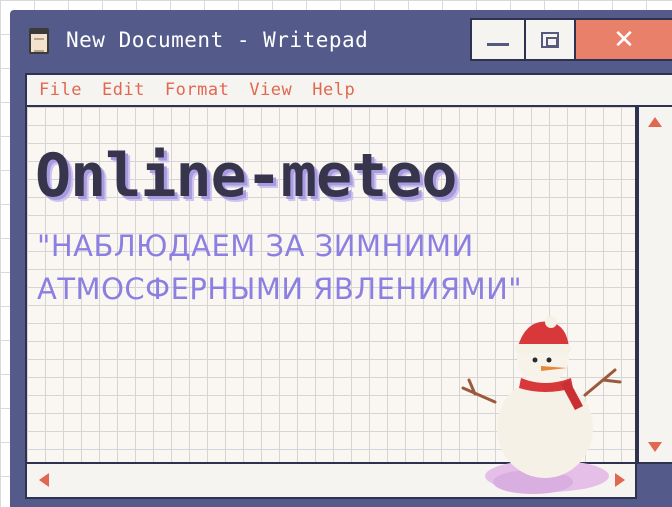 The height and width of the screenshot is (507, 672). I want to click on close-icon: ✕, so click(624, 39).